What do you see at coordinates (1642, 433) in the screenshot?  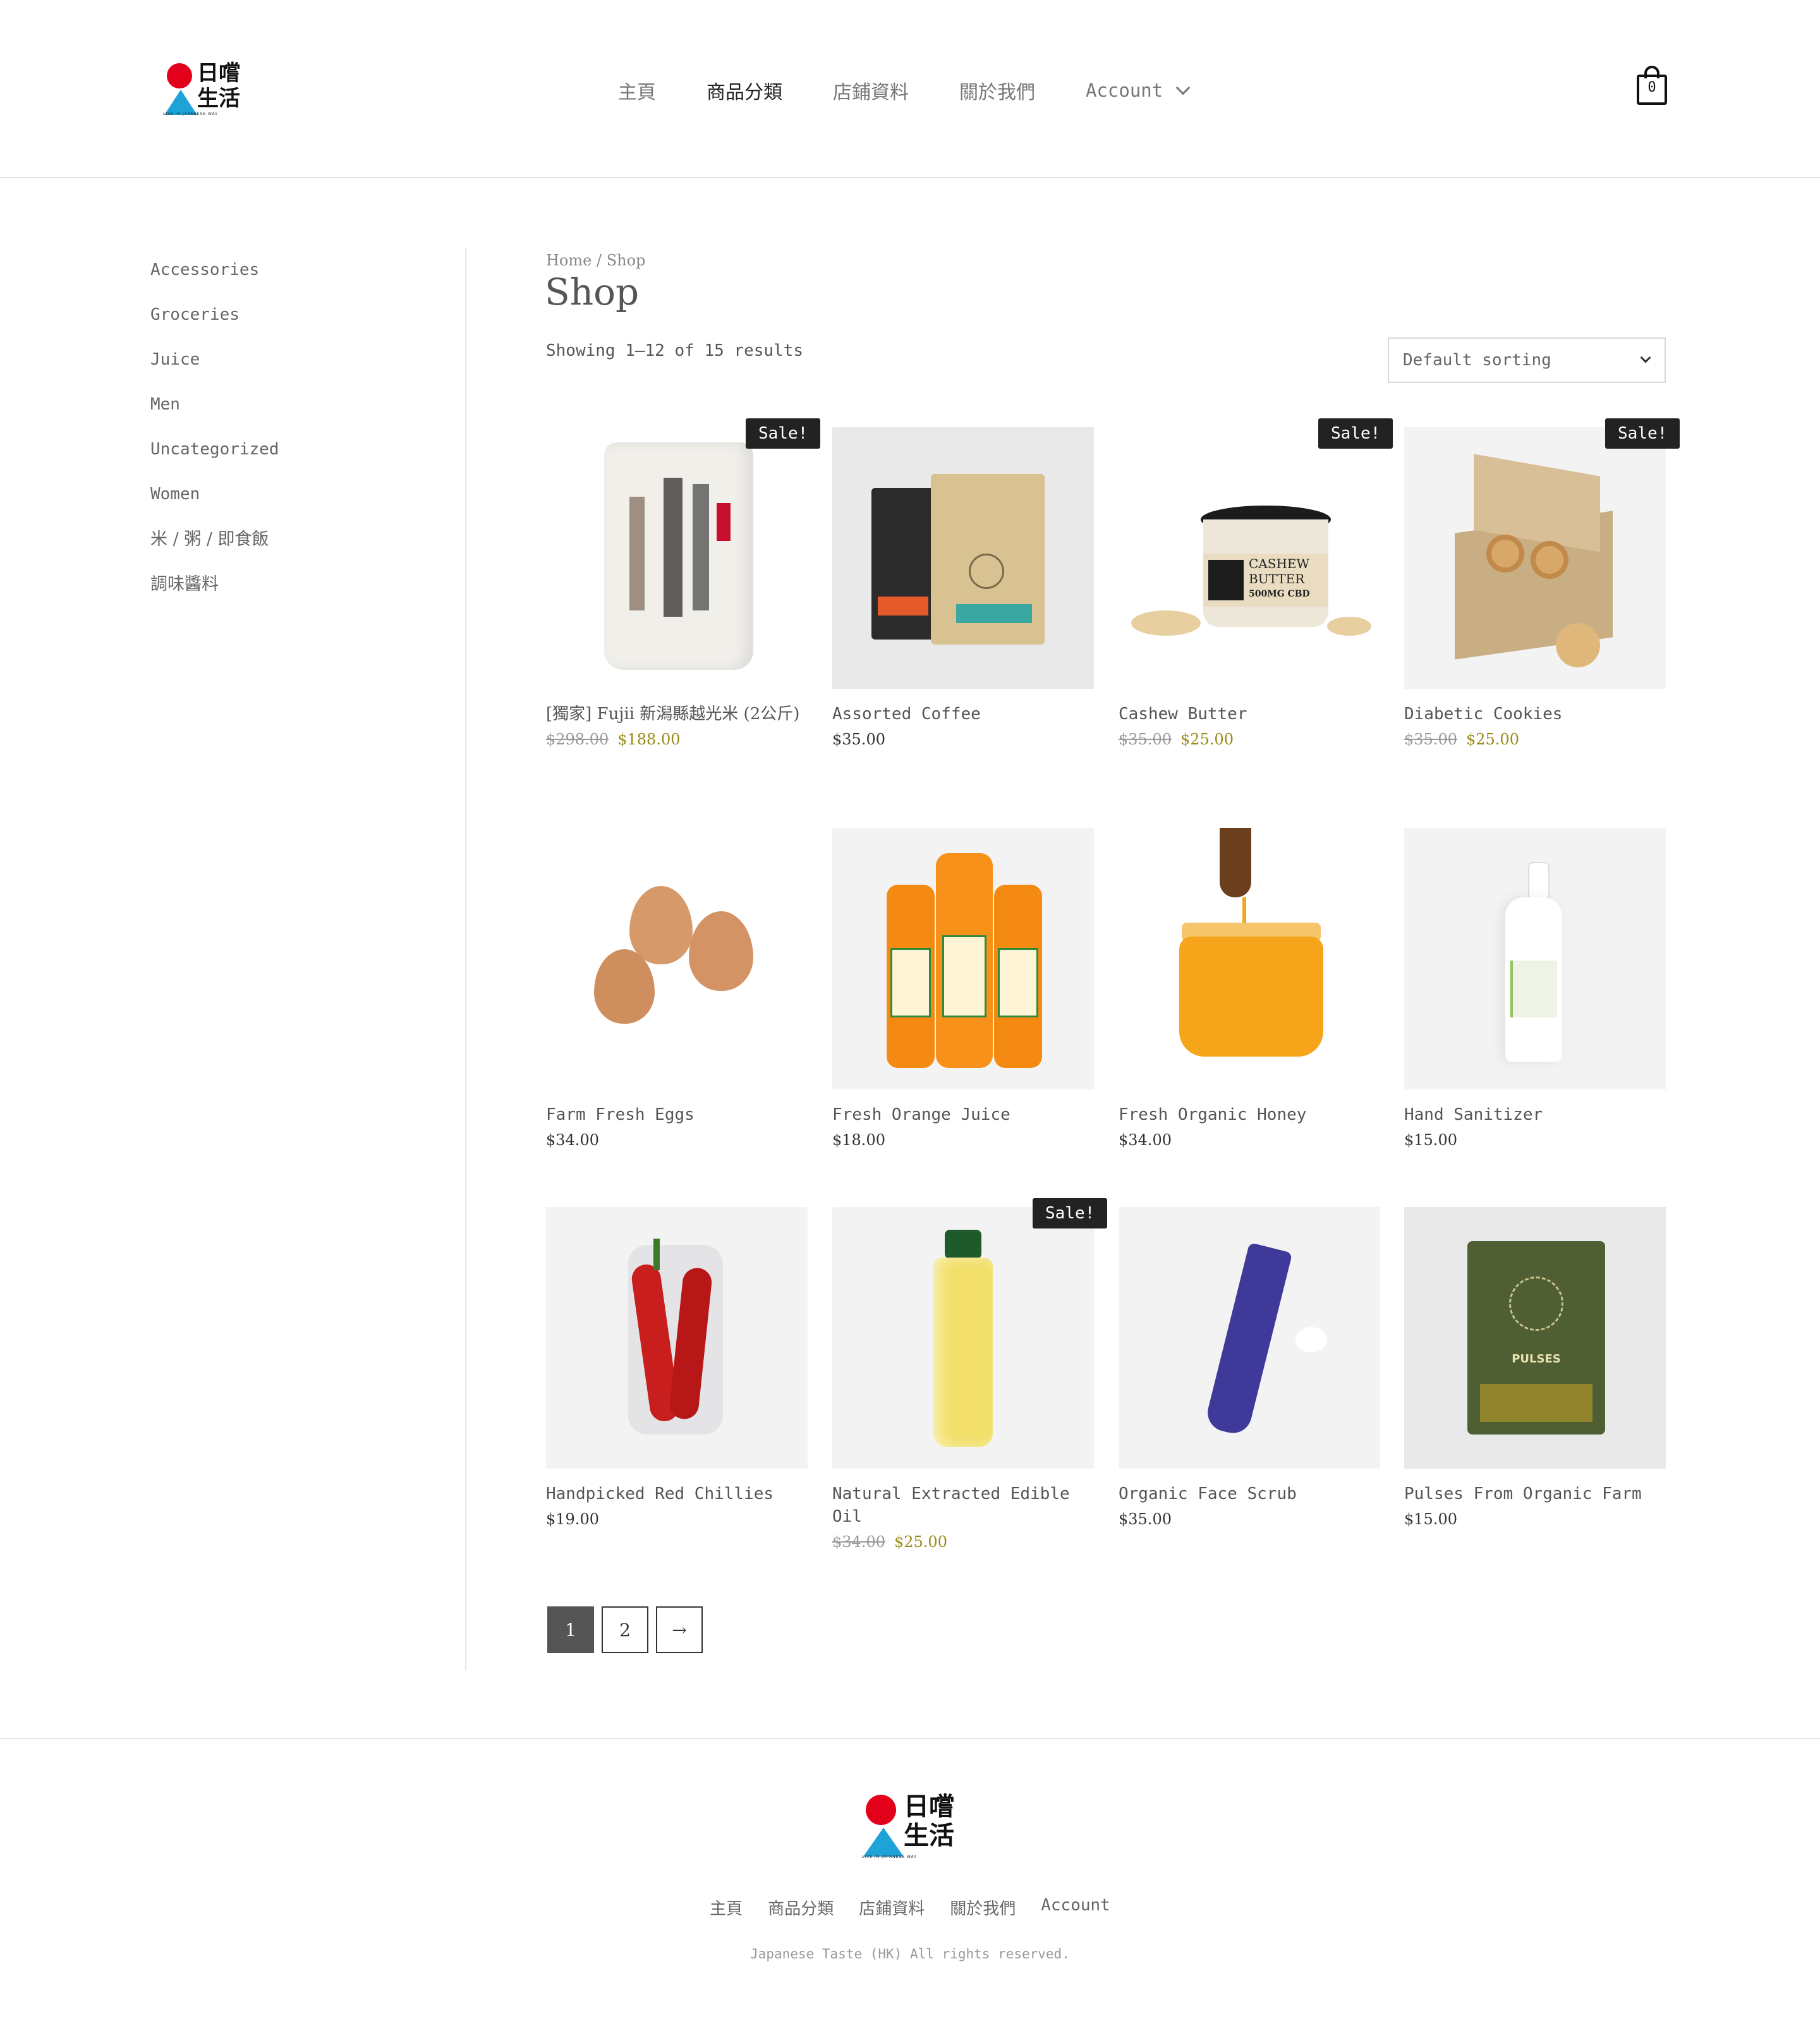 I see `sale-badge: Sale!` at bounding box center [1642, 433].